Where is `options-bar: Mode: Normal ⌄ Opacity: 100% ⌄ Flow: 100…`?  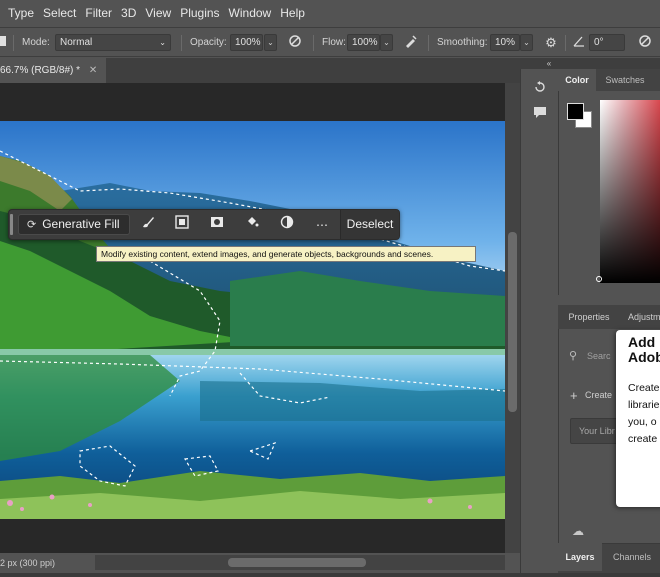 options-bar: Mode: Normal ⌄ Opacity: 100% ⌄ Flow: 100… is located at coordinates (330, 42).